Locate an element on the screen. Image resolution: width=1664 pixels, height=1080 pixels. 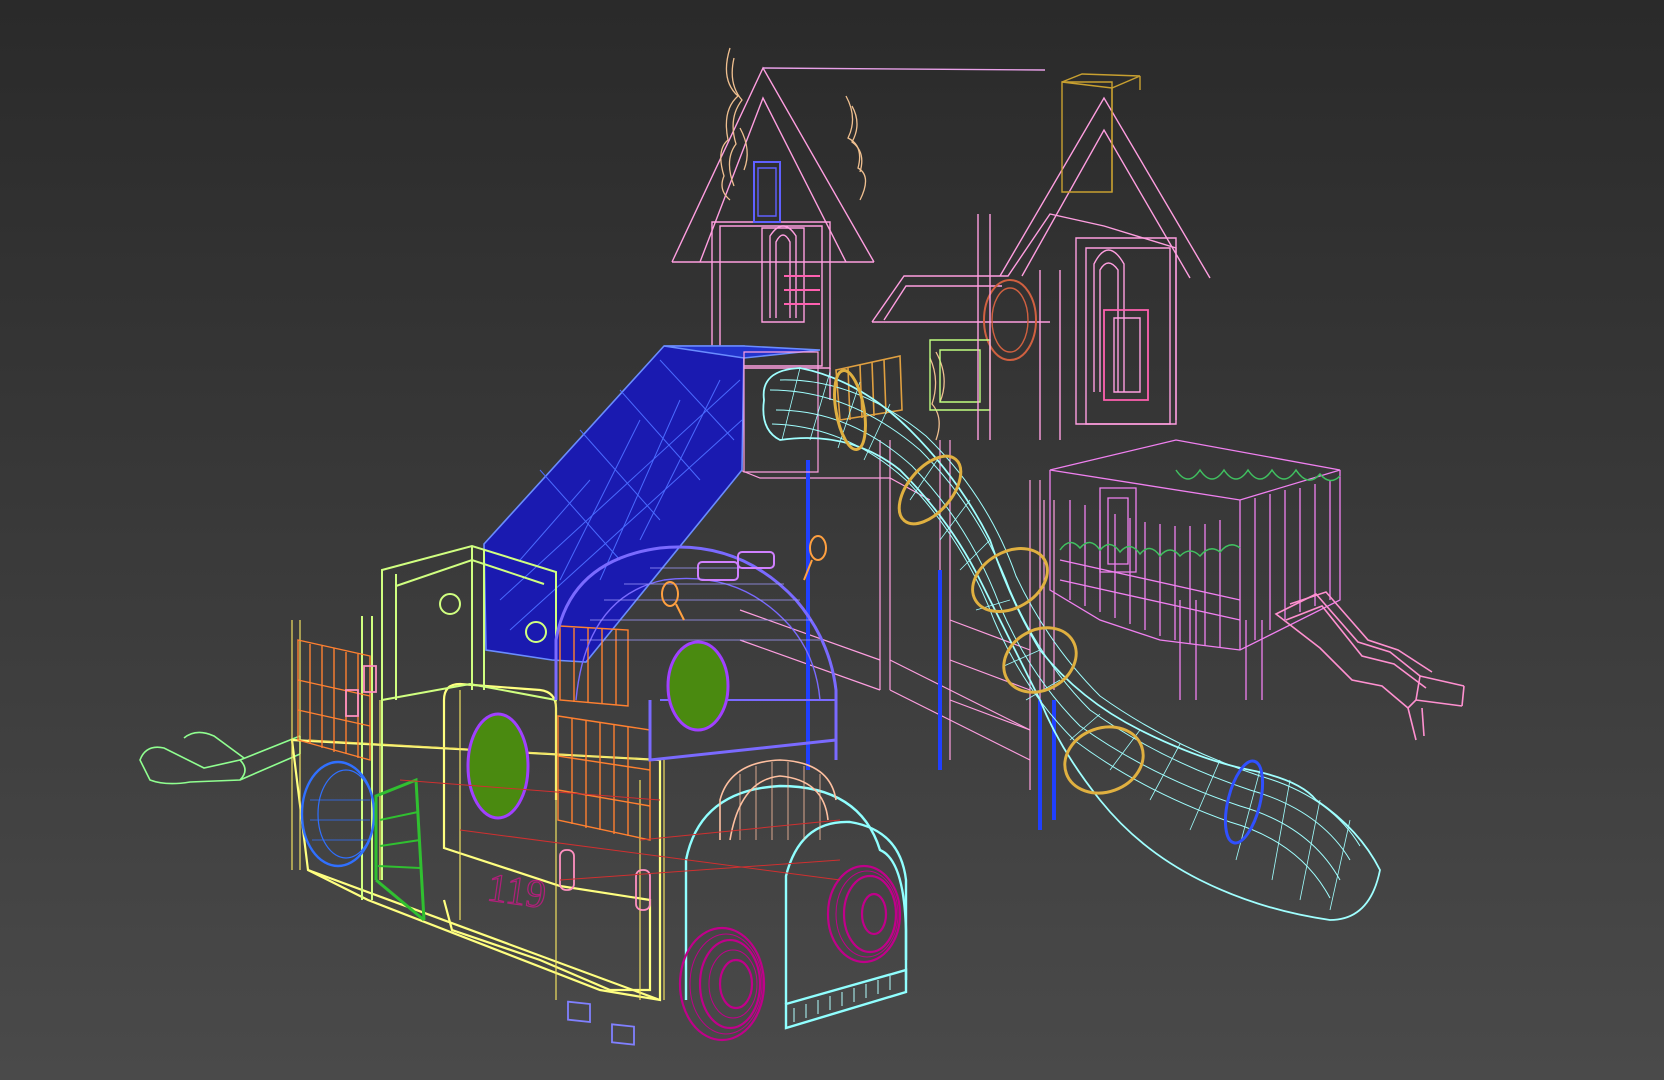
climbing-ramp is located at coordinates (652, 504).